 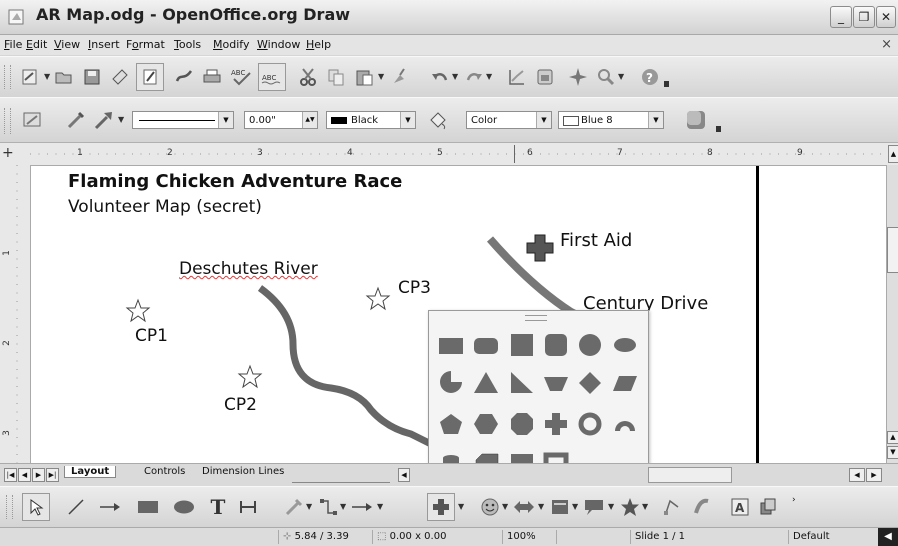 I want to click on undo-dropdown-arrow: ▼, so click(x=455, y=76).